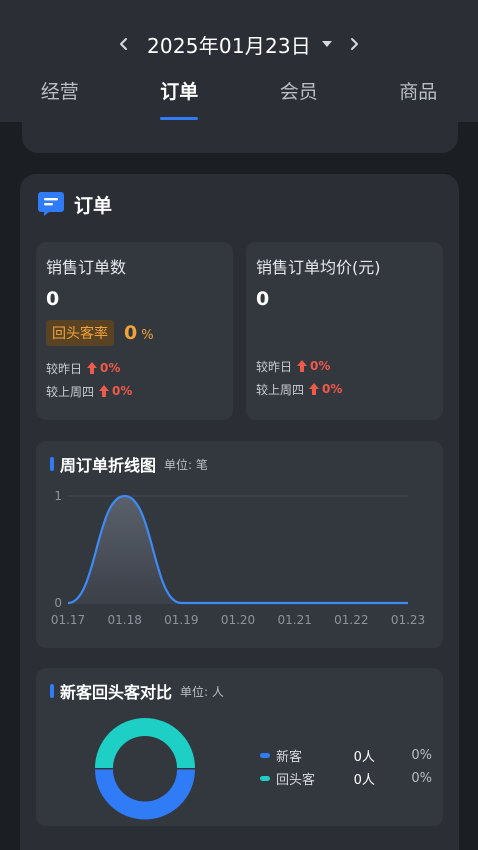  Describe the element at coordinates (418, 94) in the screenshot. I see `tab-products: 商品` at that location.